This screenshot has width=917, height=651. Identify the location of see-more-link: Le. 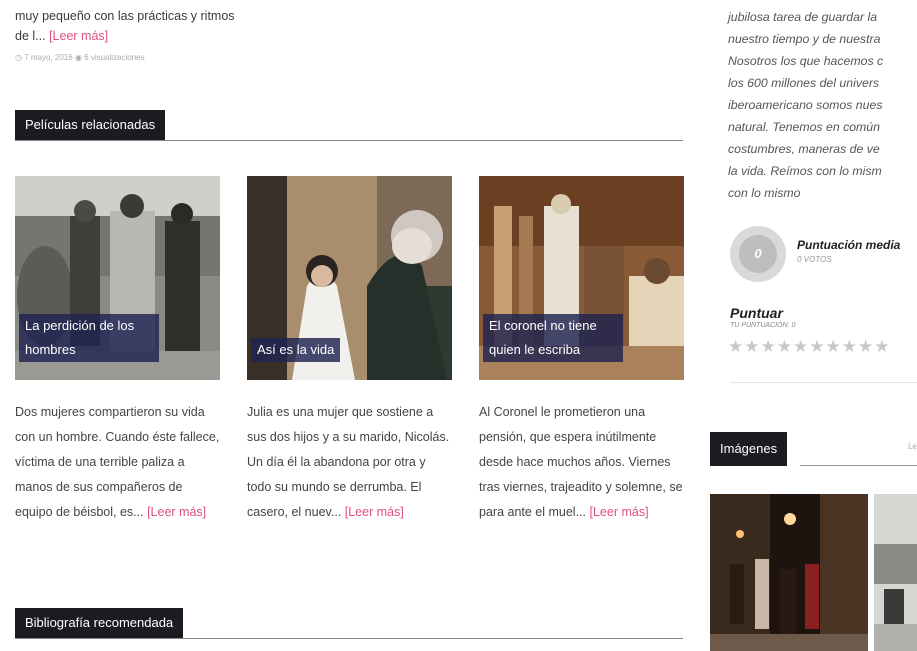
(912, 446).